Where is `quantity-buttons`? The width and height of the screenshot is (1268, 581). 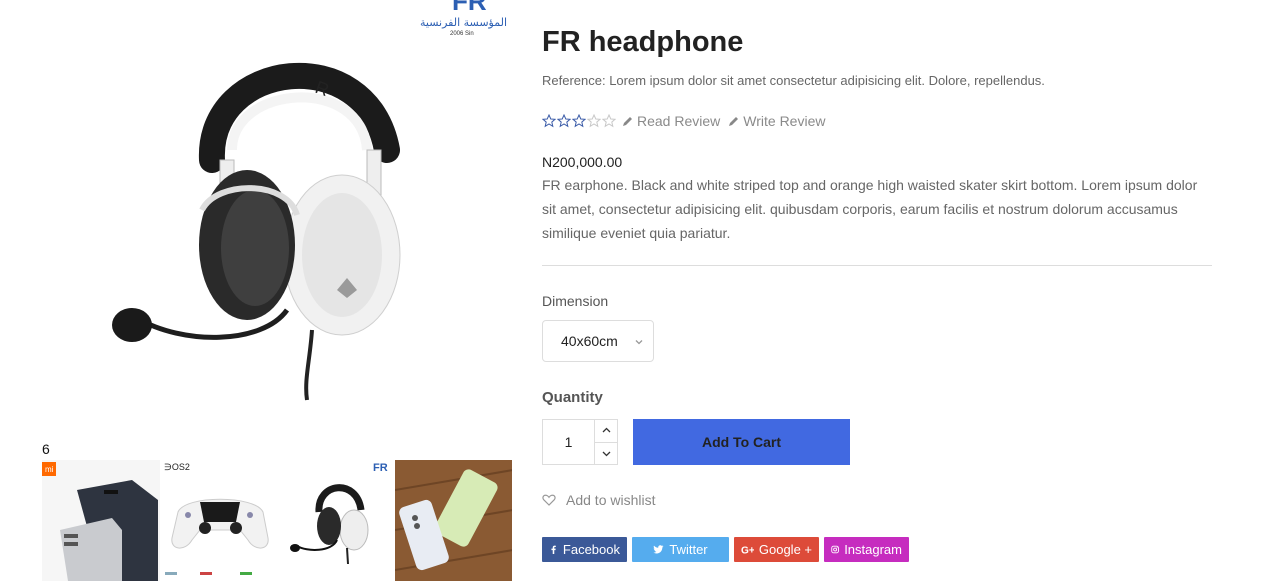
quantity-buttons is located at coordinates (605, 442).